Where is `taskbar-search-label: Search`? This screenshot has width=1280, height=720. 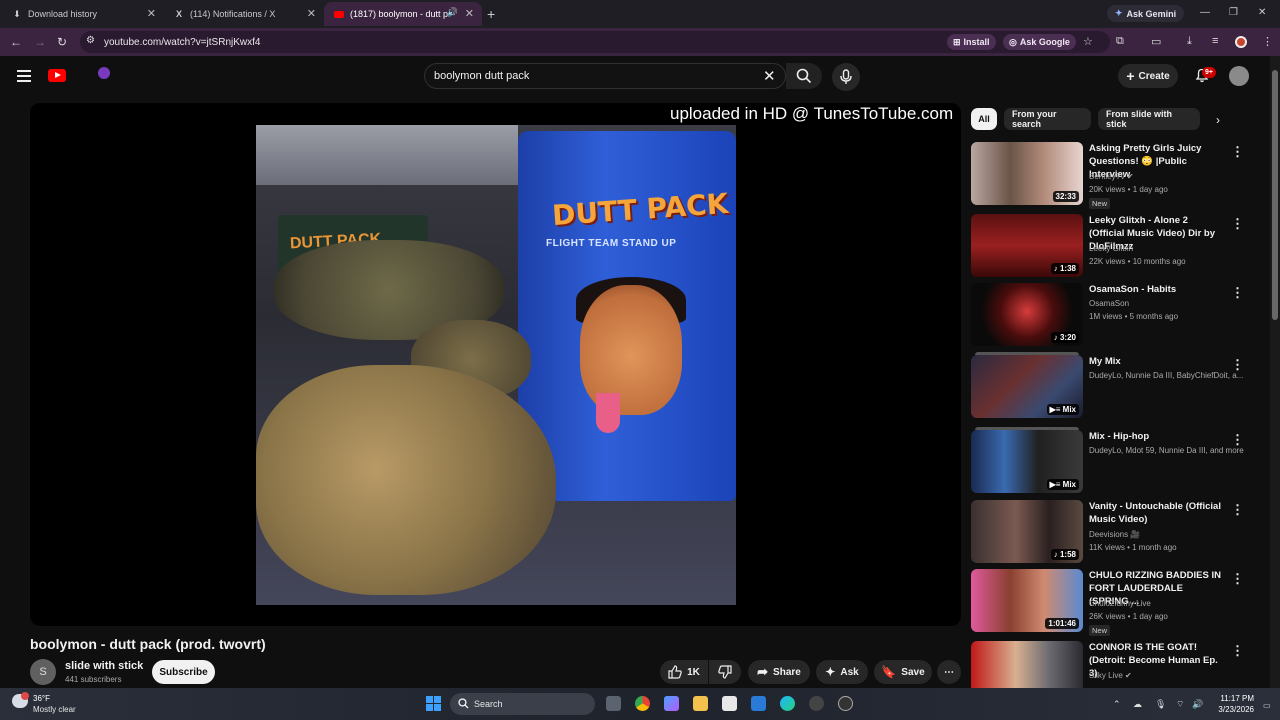 taskbar-search-label: Search is located at coordinates (488, 704).